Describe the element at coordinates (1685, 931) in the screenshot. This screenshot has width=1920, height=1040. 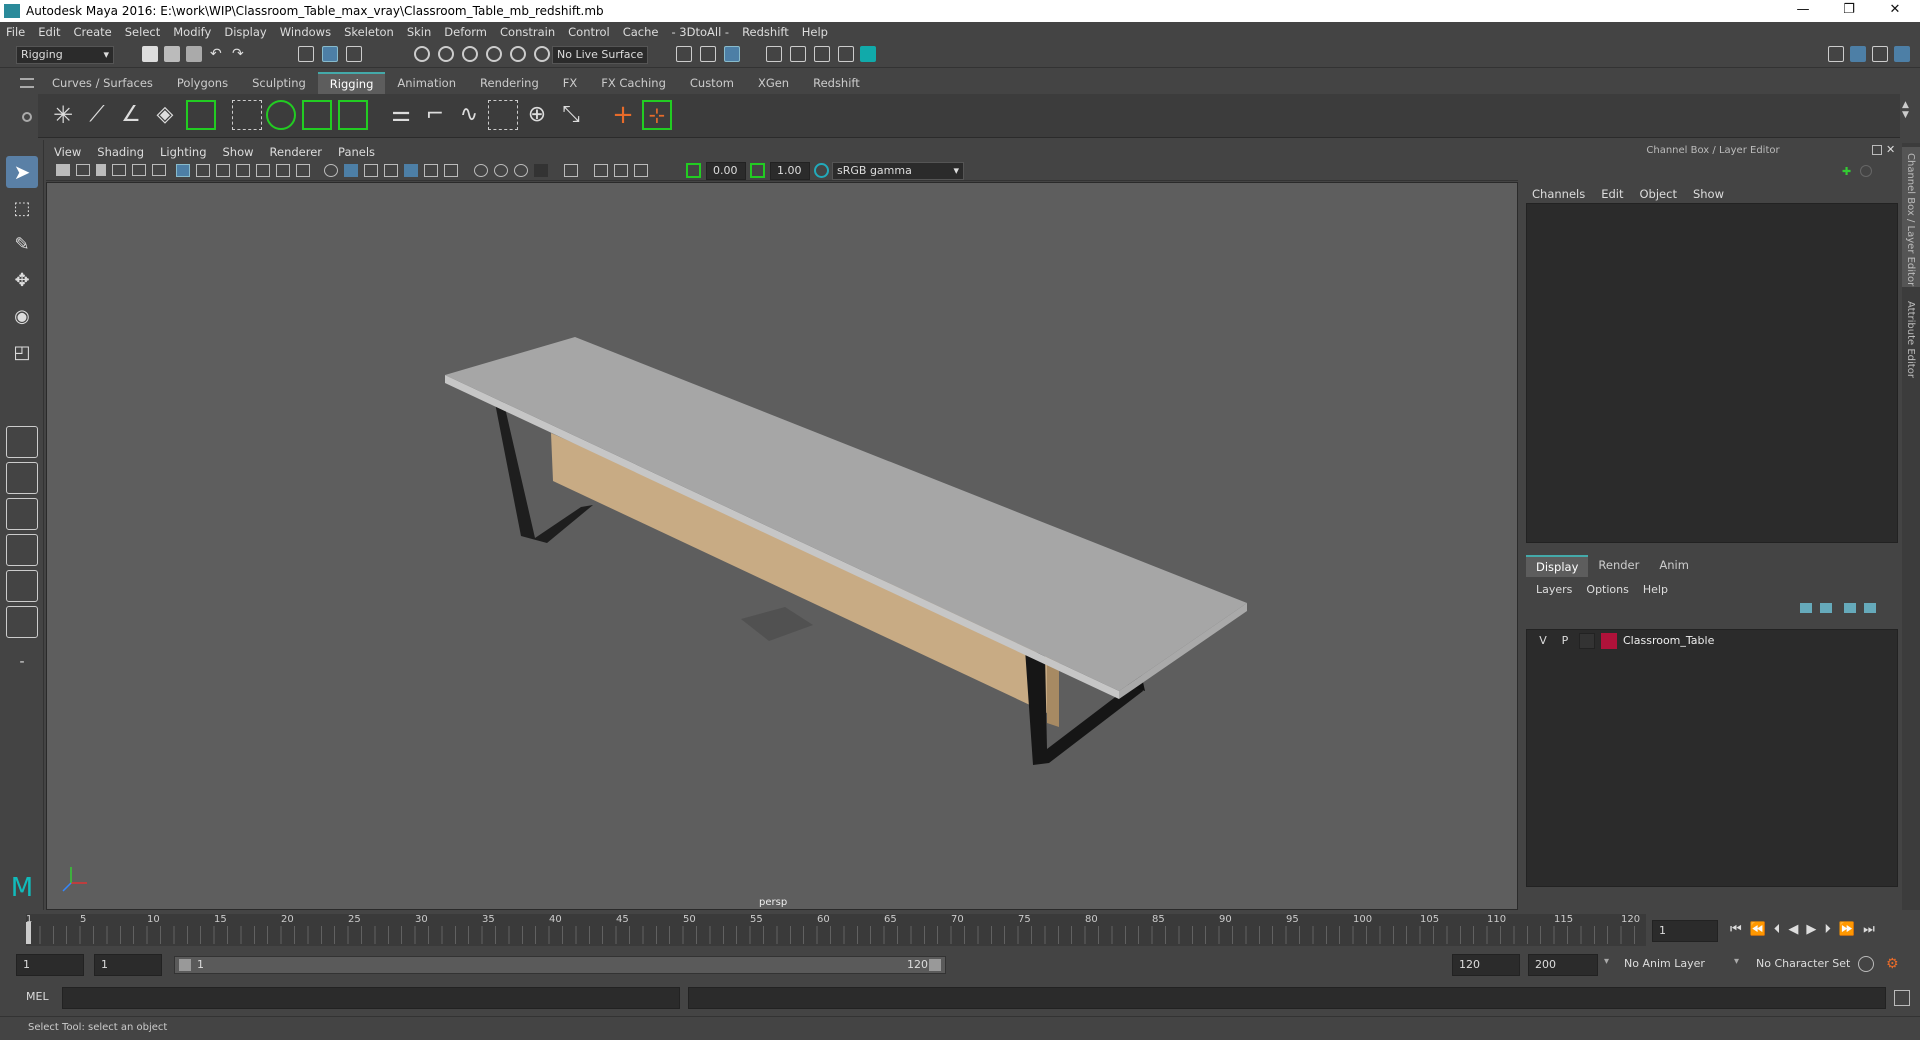
I see `current-frame-field: 1` at that location.